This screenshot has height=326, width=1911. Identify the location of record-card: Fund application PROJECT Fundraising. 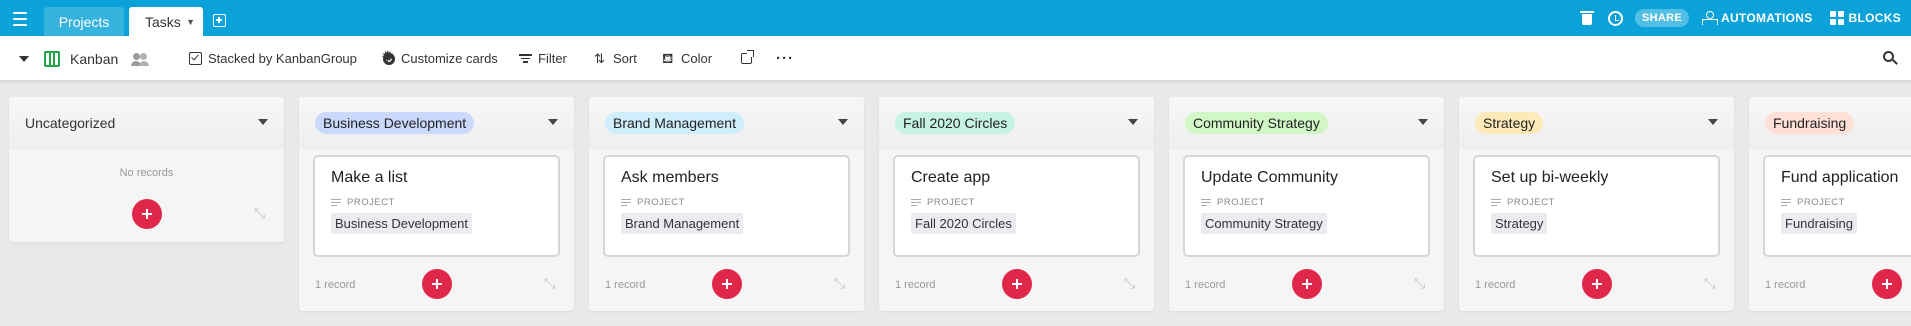
(1837, 206).